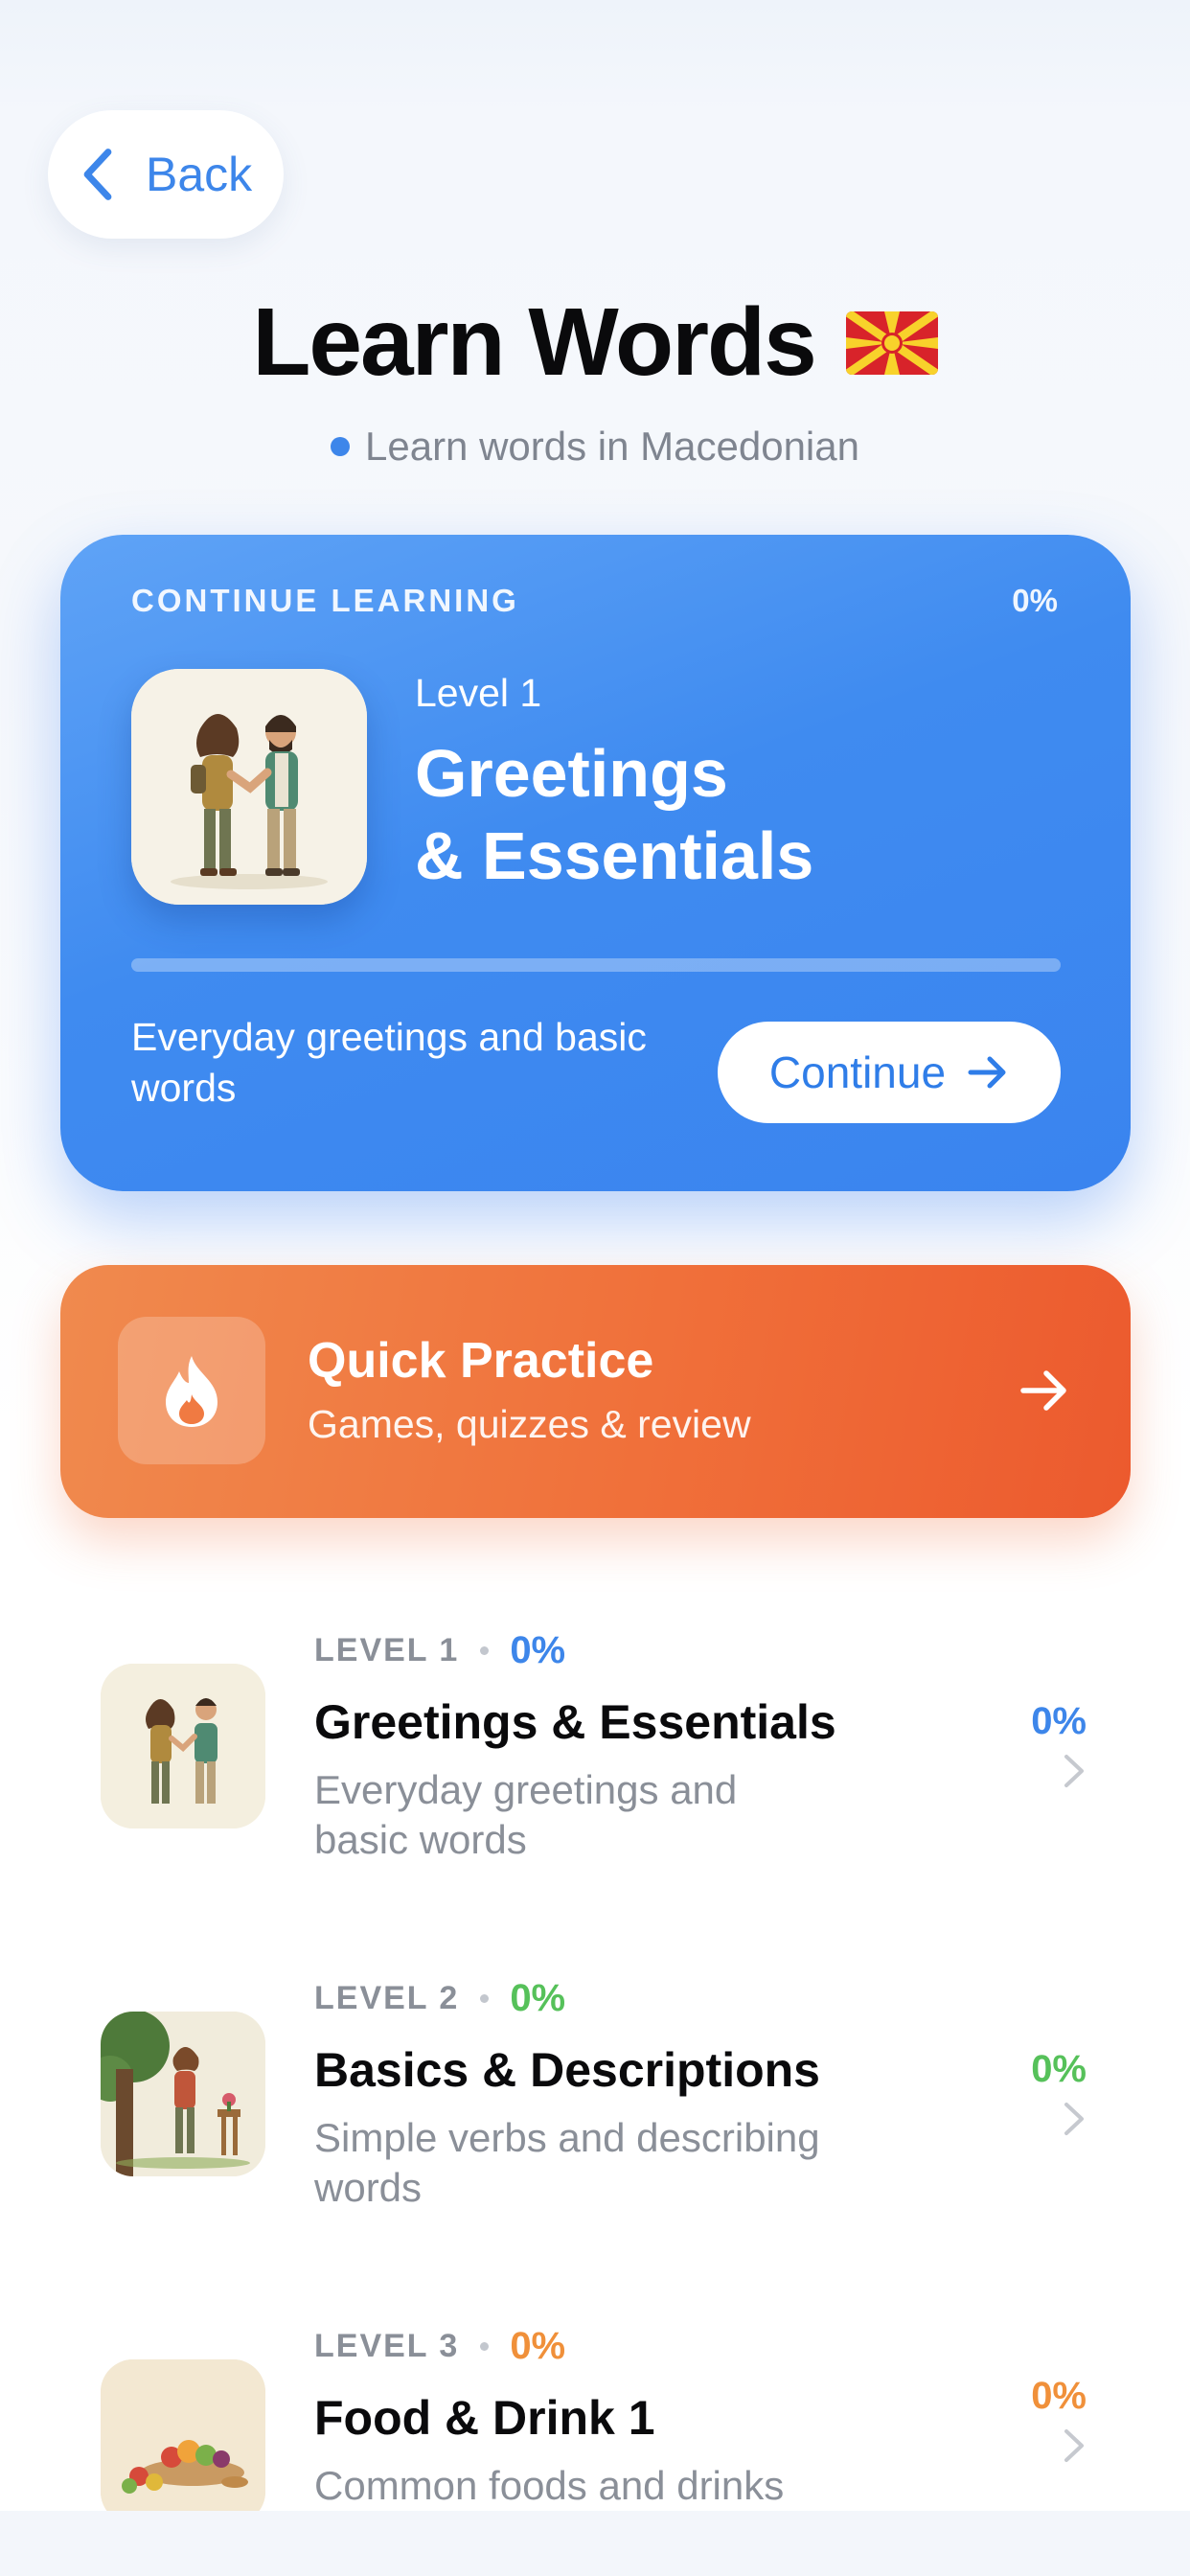 The height and width of the screenshot is (2576, 1190). I want to click on continue-eyebrow: CONTINUE LEARNING, so click(325, 600).